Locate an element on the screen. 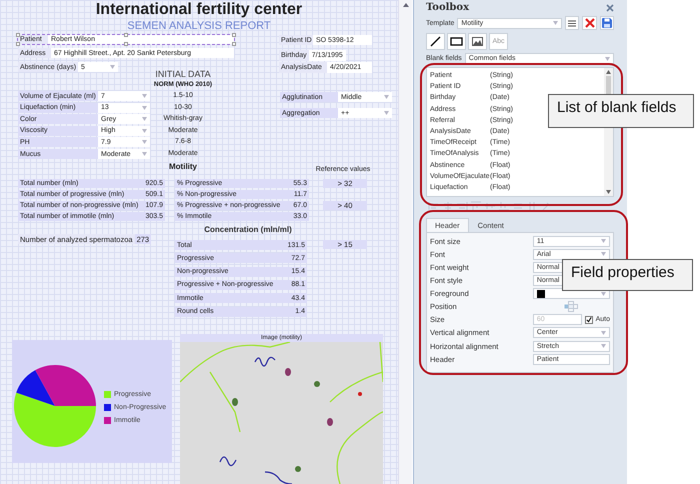 This screenshot has height=484, width=700. delete-button is located at coordinates (589, 23).